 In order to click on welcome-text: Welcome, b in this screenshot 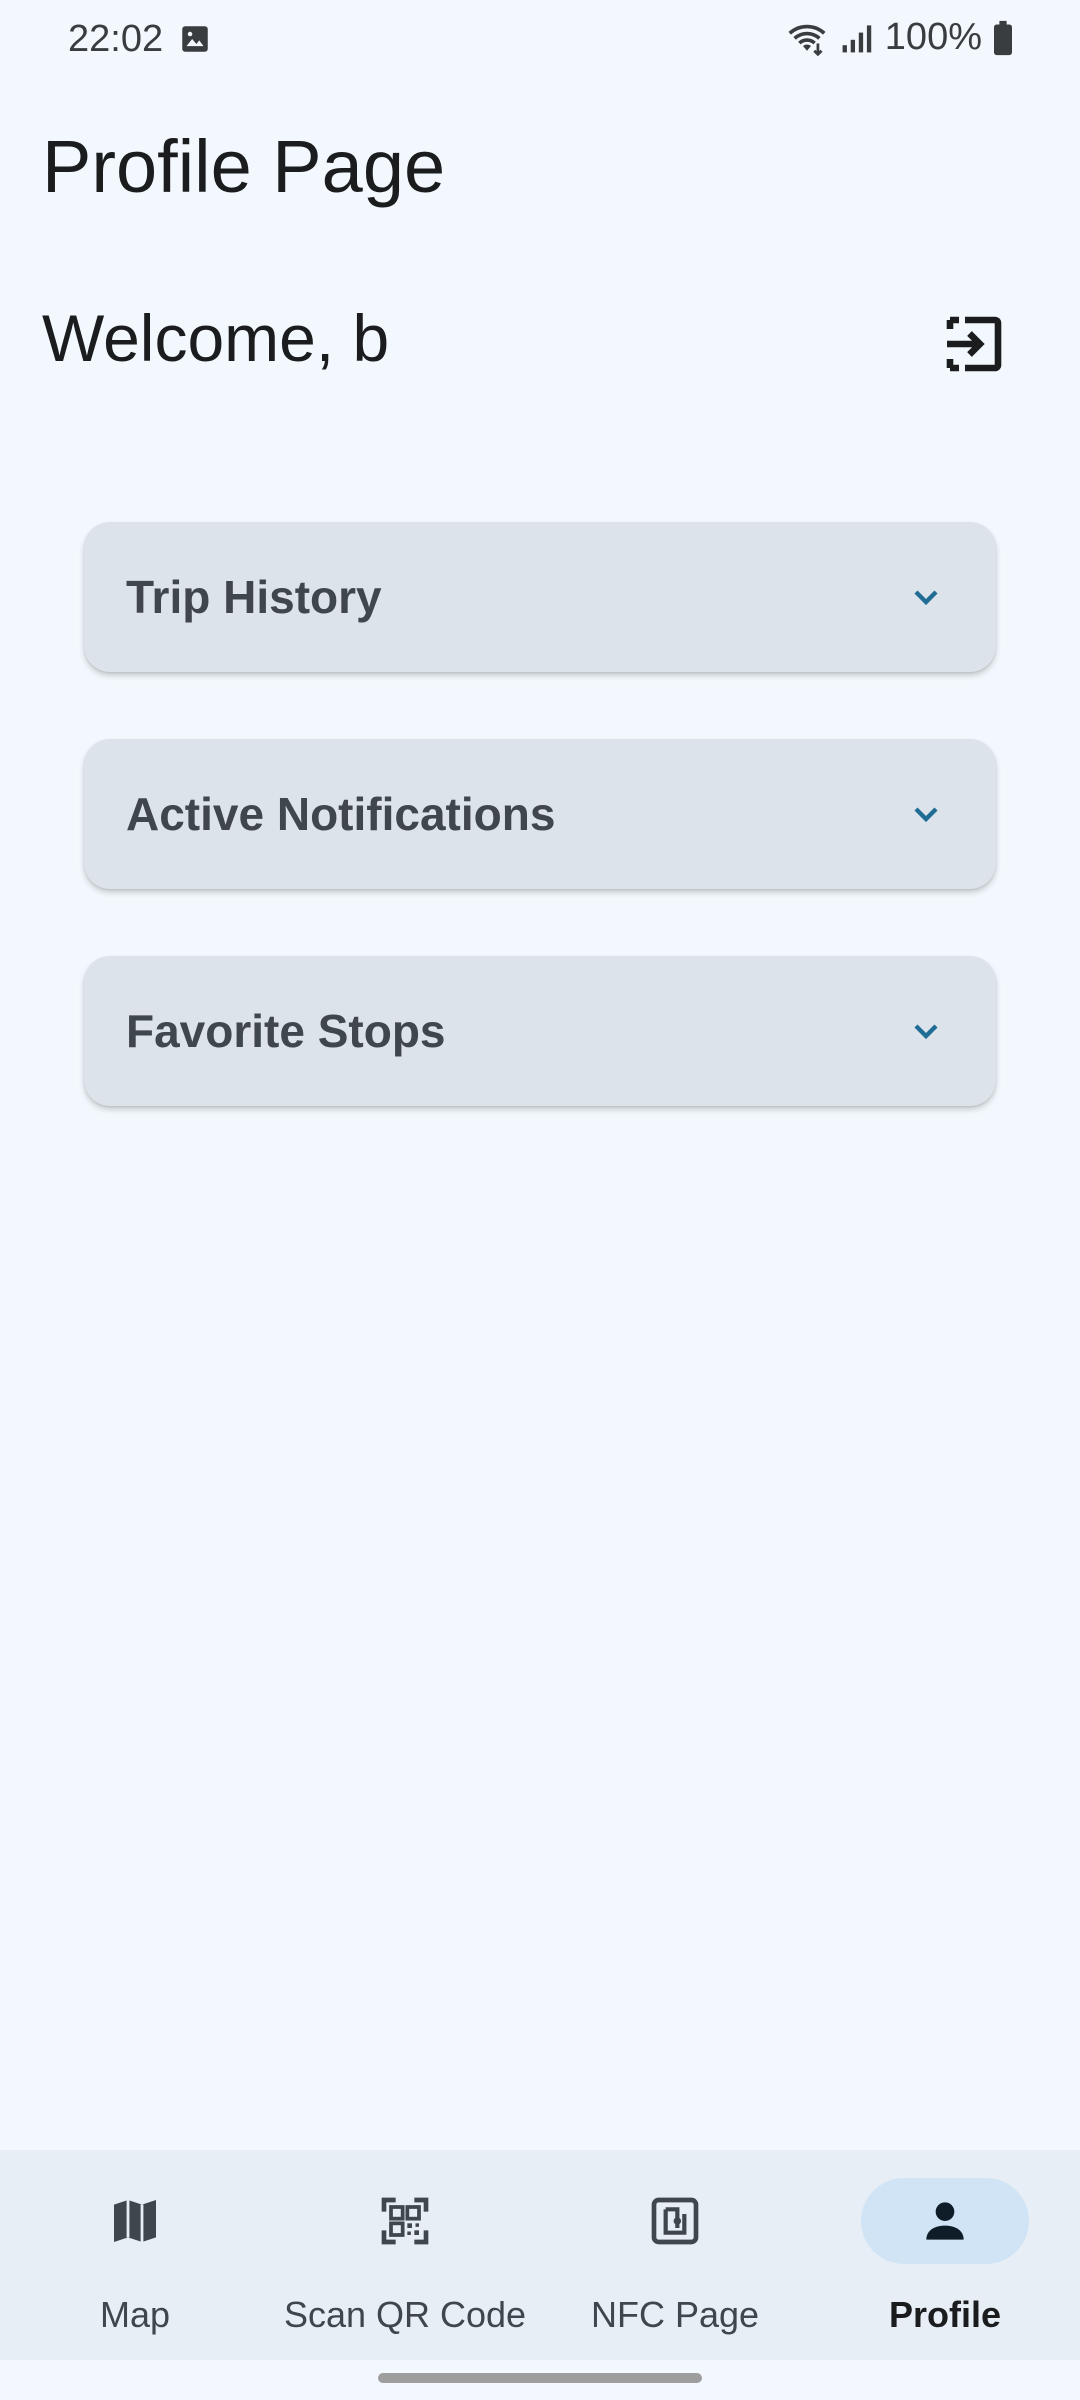, I will do `click(216, 338)`.